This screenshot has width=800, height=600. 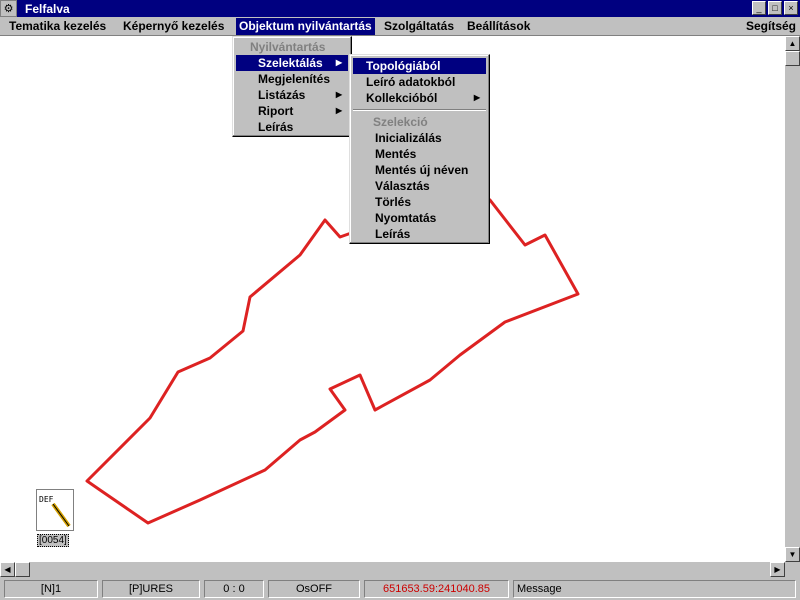 I want to click on menu-item-riport-label: Riport, so click(x=276, y=111).